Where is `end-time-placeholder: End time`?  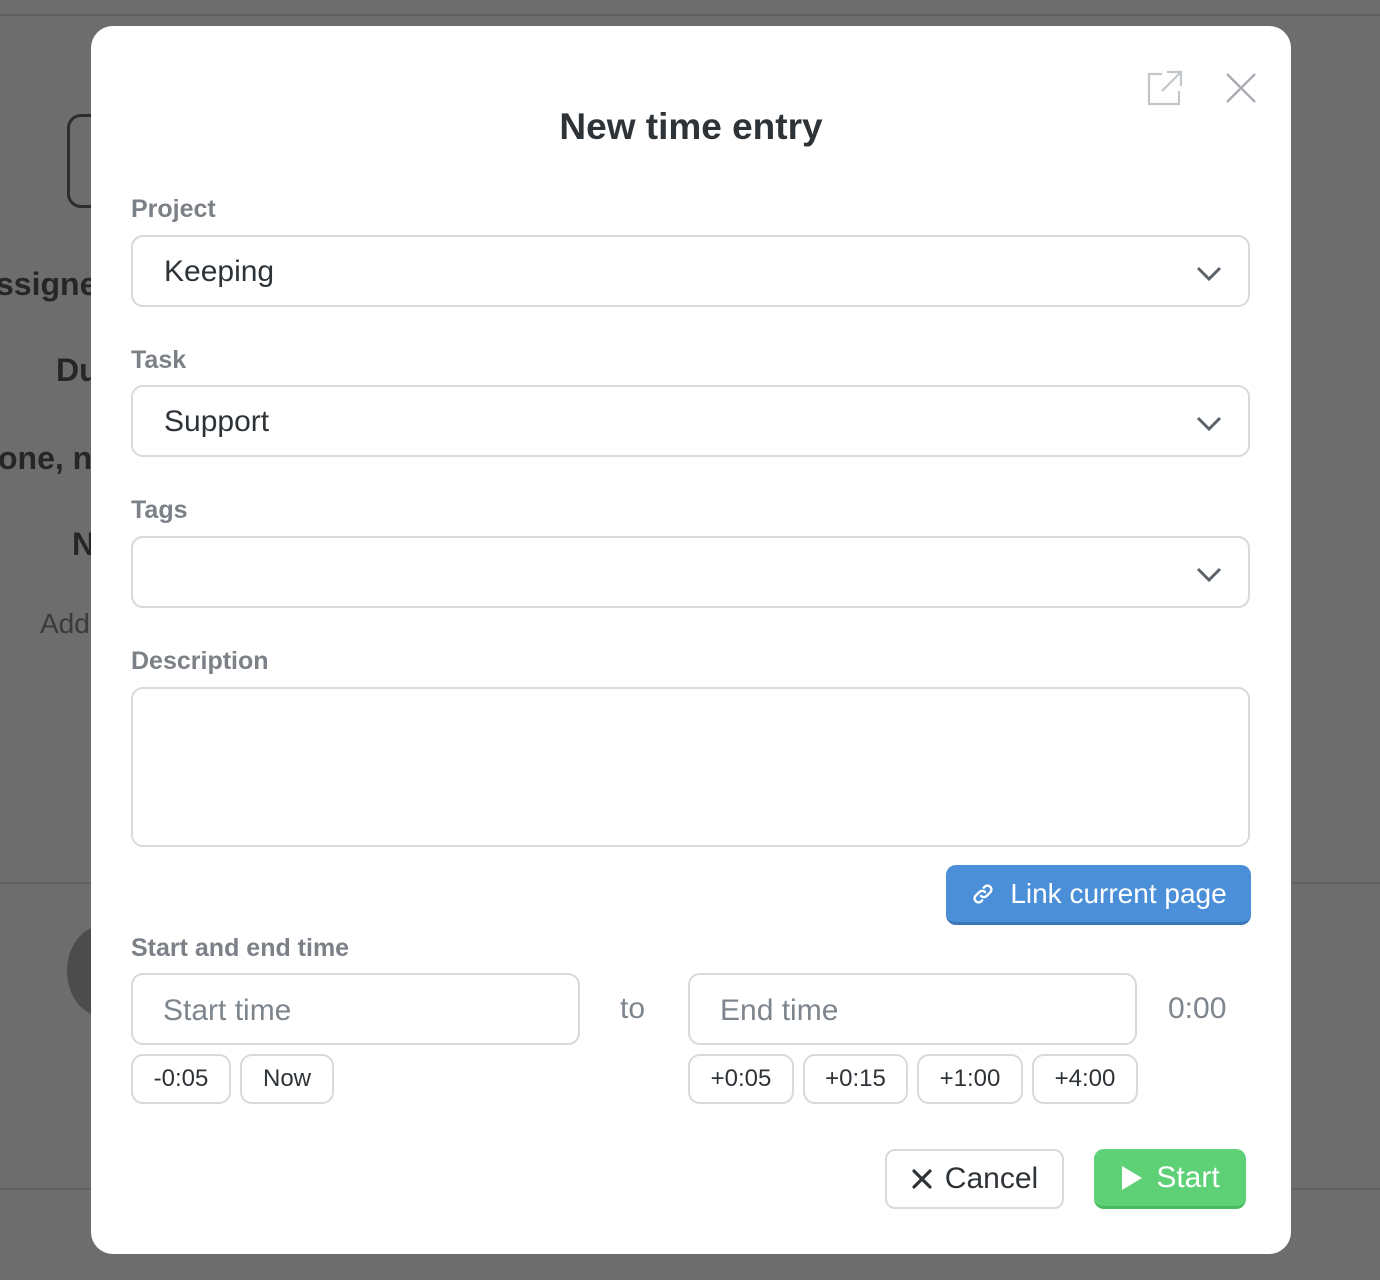 end-time-placeholder: End time is located at coordinates (779, 1010).